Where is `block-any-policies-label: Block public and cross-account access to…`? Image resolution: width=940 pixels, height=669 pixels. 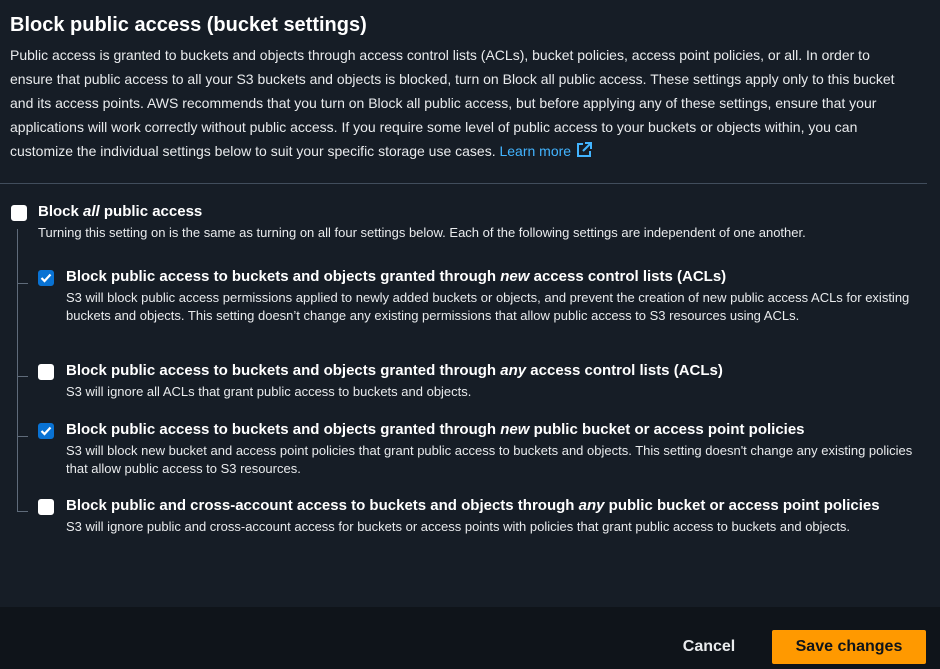
block-any-policies-label: Block public and cross-account access to… is located at coordinates (473, 505).